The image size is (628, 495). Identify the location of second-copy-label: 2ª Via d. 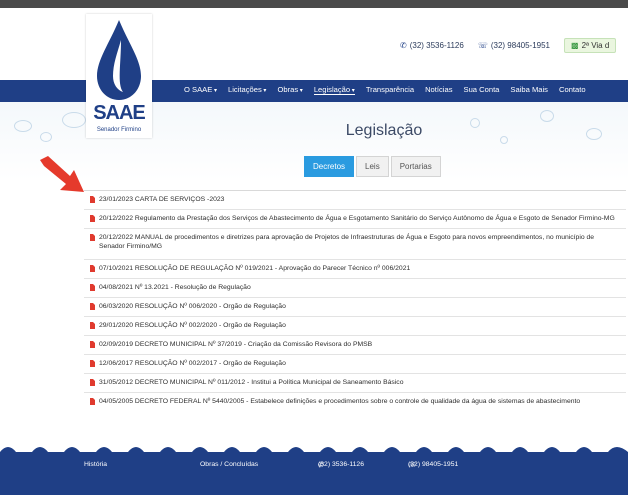
(595, 45).